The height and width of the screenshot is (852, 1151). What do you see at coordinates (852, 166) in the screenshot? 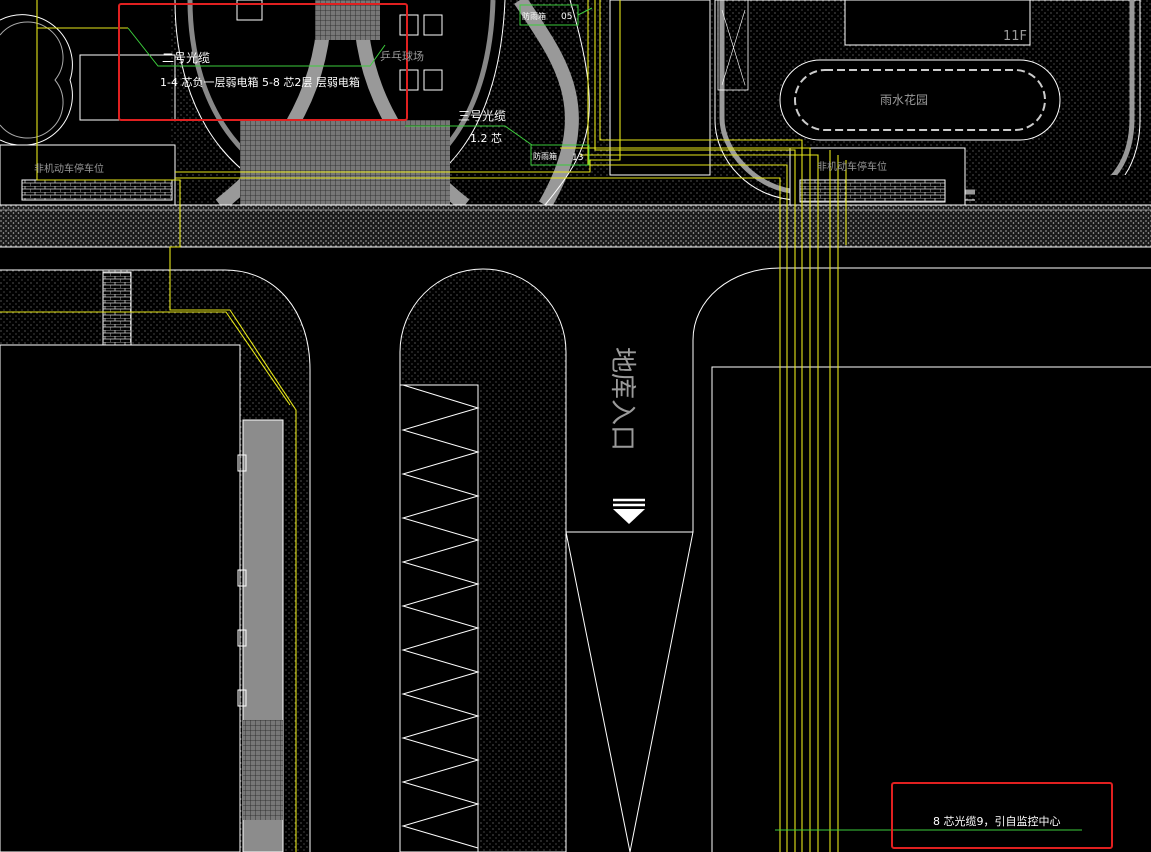
I see `bike-parking-right-label: 非机动车停车位` at bounding box center [852, 166].